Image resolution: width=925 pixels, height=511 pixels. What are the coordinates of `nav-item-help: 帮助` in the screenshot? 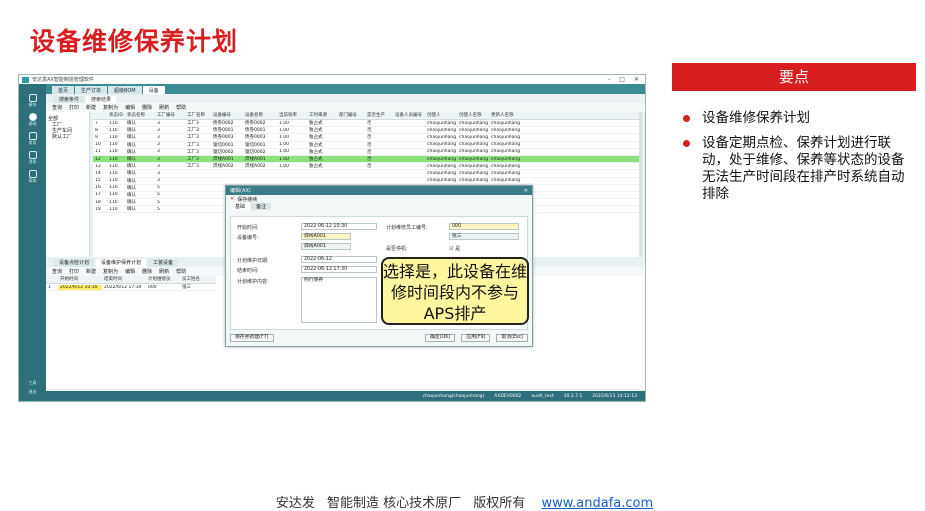 It's located at (32, 177).